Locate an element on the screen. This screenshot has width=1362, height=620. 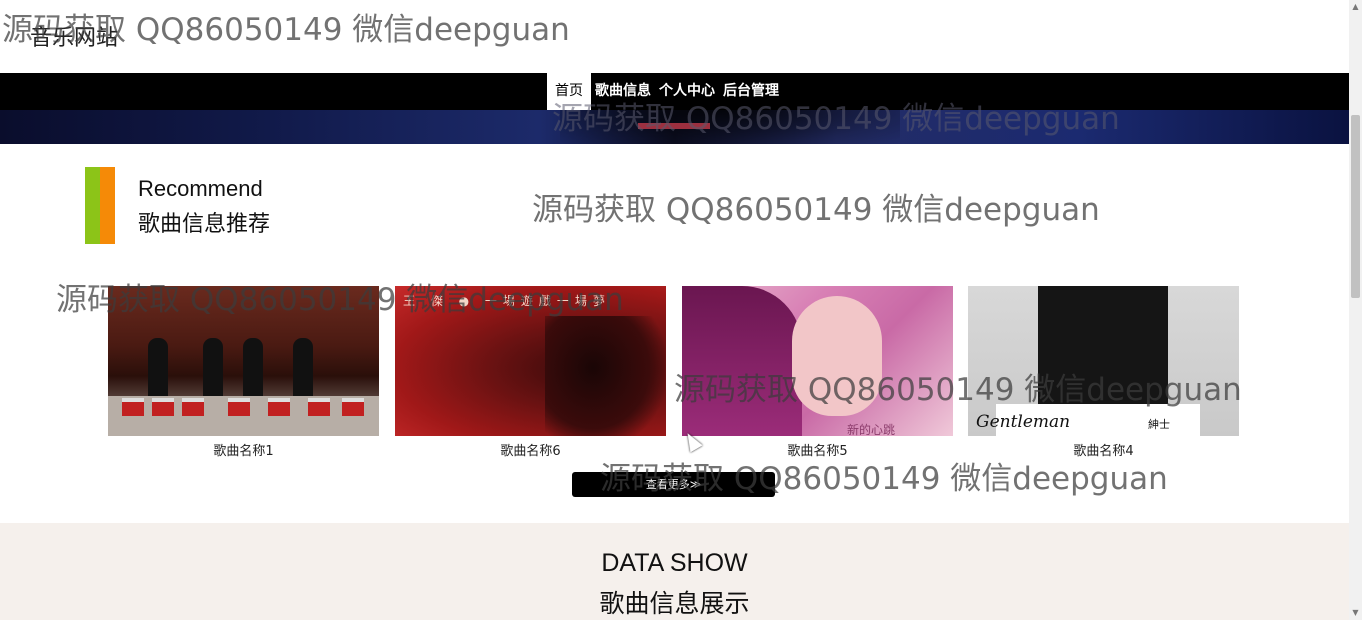
navbar: 首页 歌曲信息 个人中心 后台管理 is located at coordinates (674, 91).